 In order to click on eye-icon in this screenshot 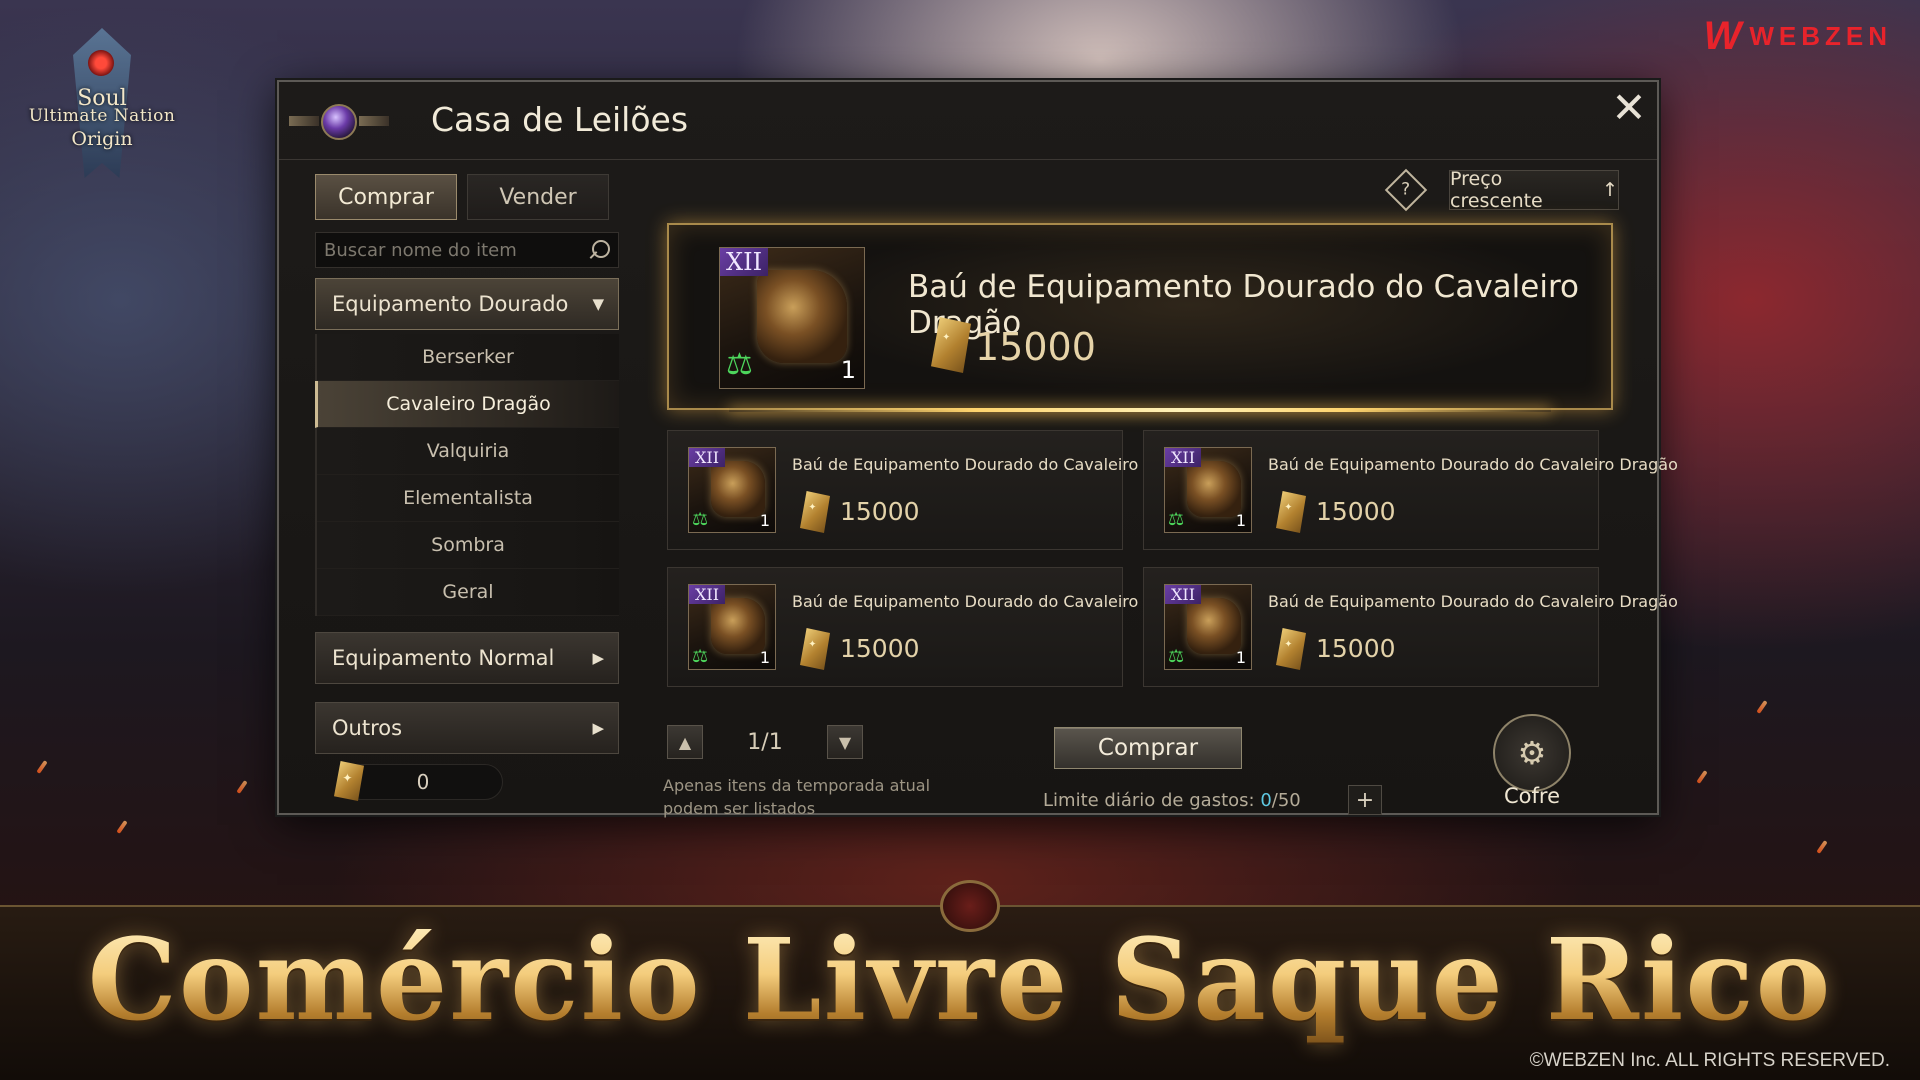, I will do `click(101, 63)`.